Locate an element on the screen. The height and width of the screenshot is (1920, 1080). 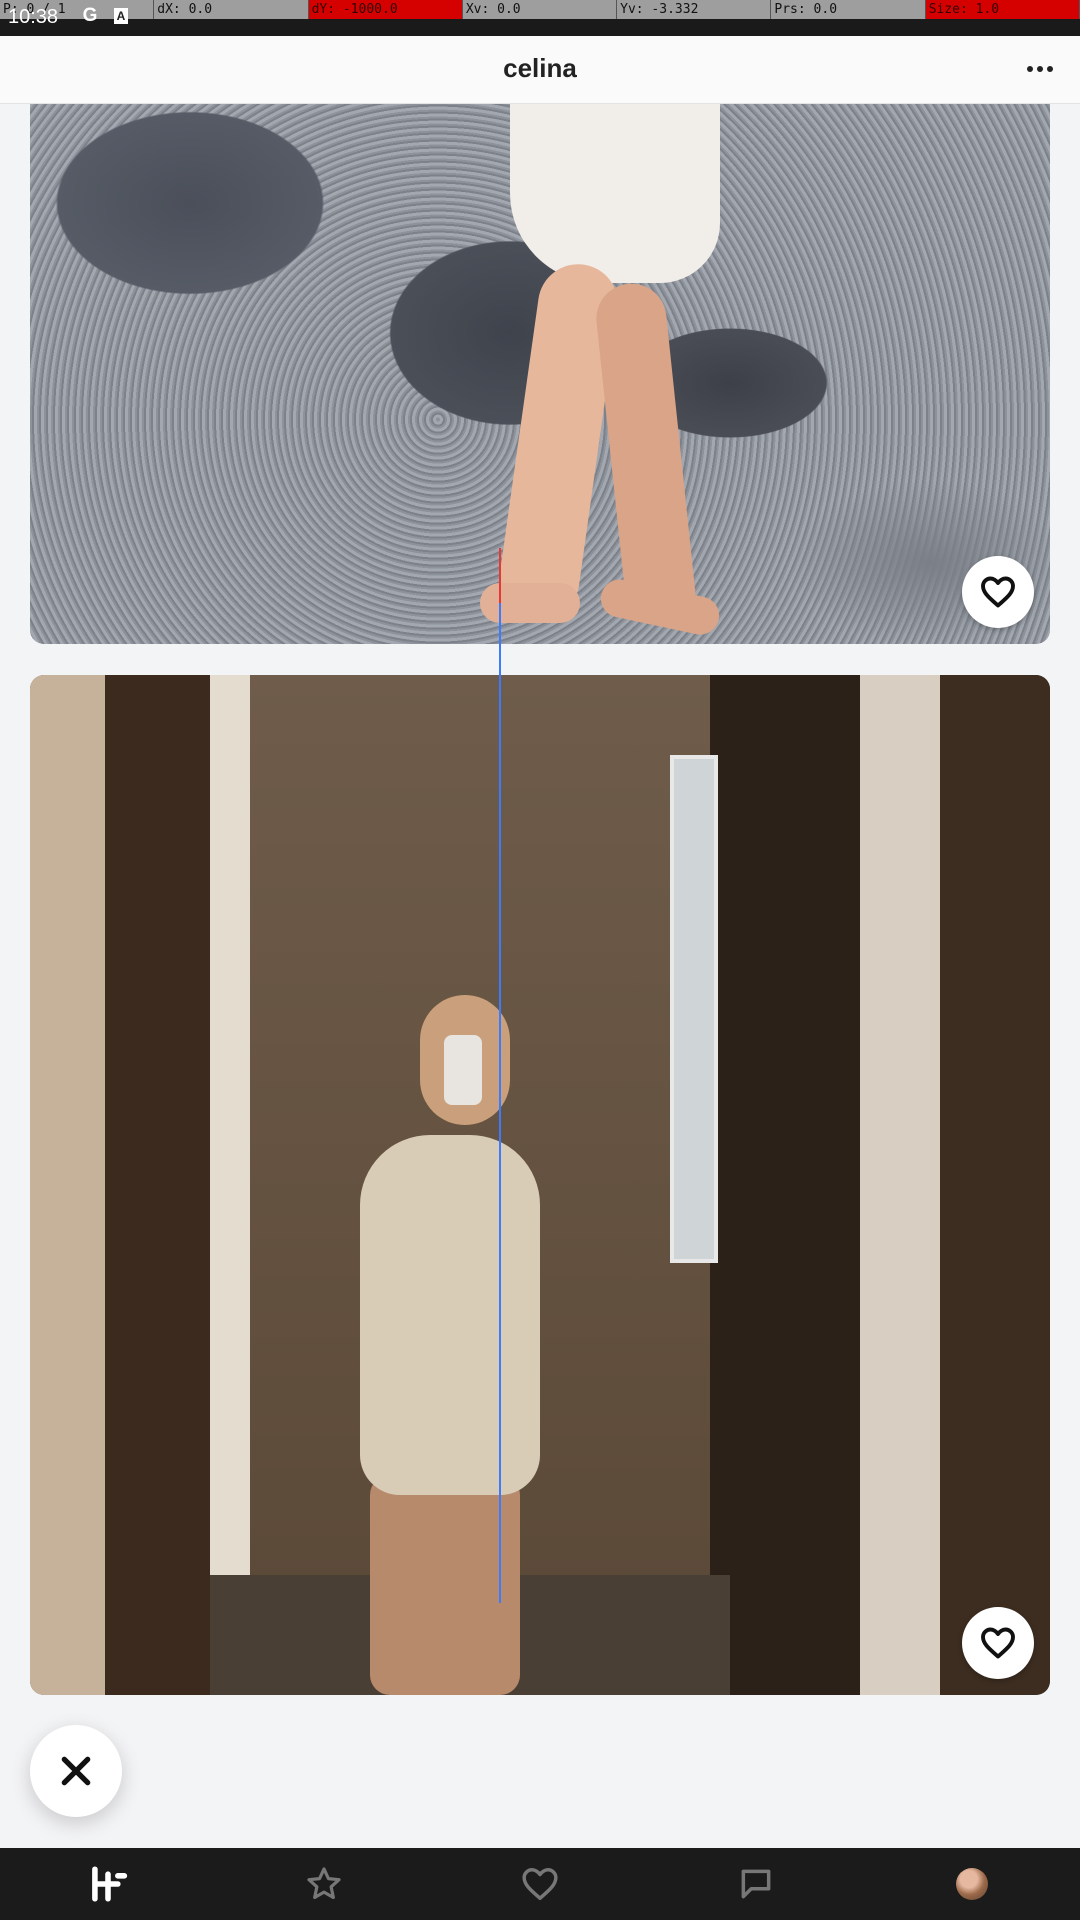
debug-xv: Xv: 0.0 is located at coordinates (540, 9).